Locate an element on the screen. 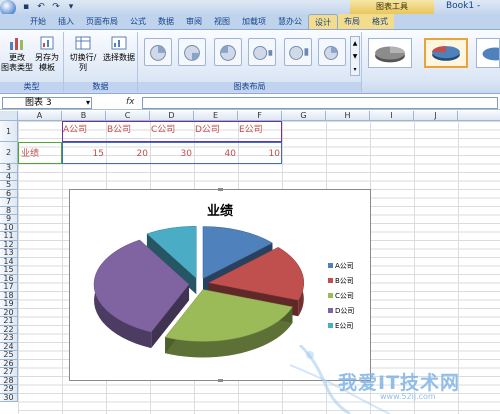  legend-item-3: C公司 is located at coordinates (341, 295).